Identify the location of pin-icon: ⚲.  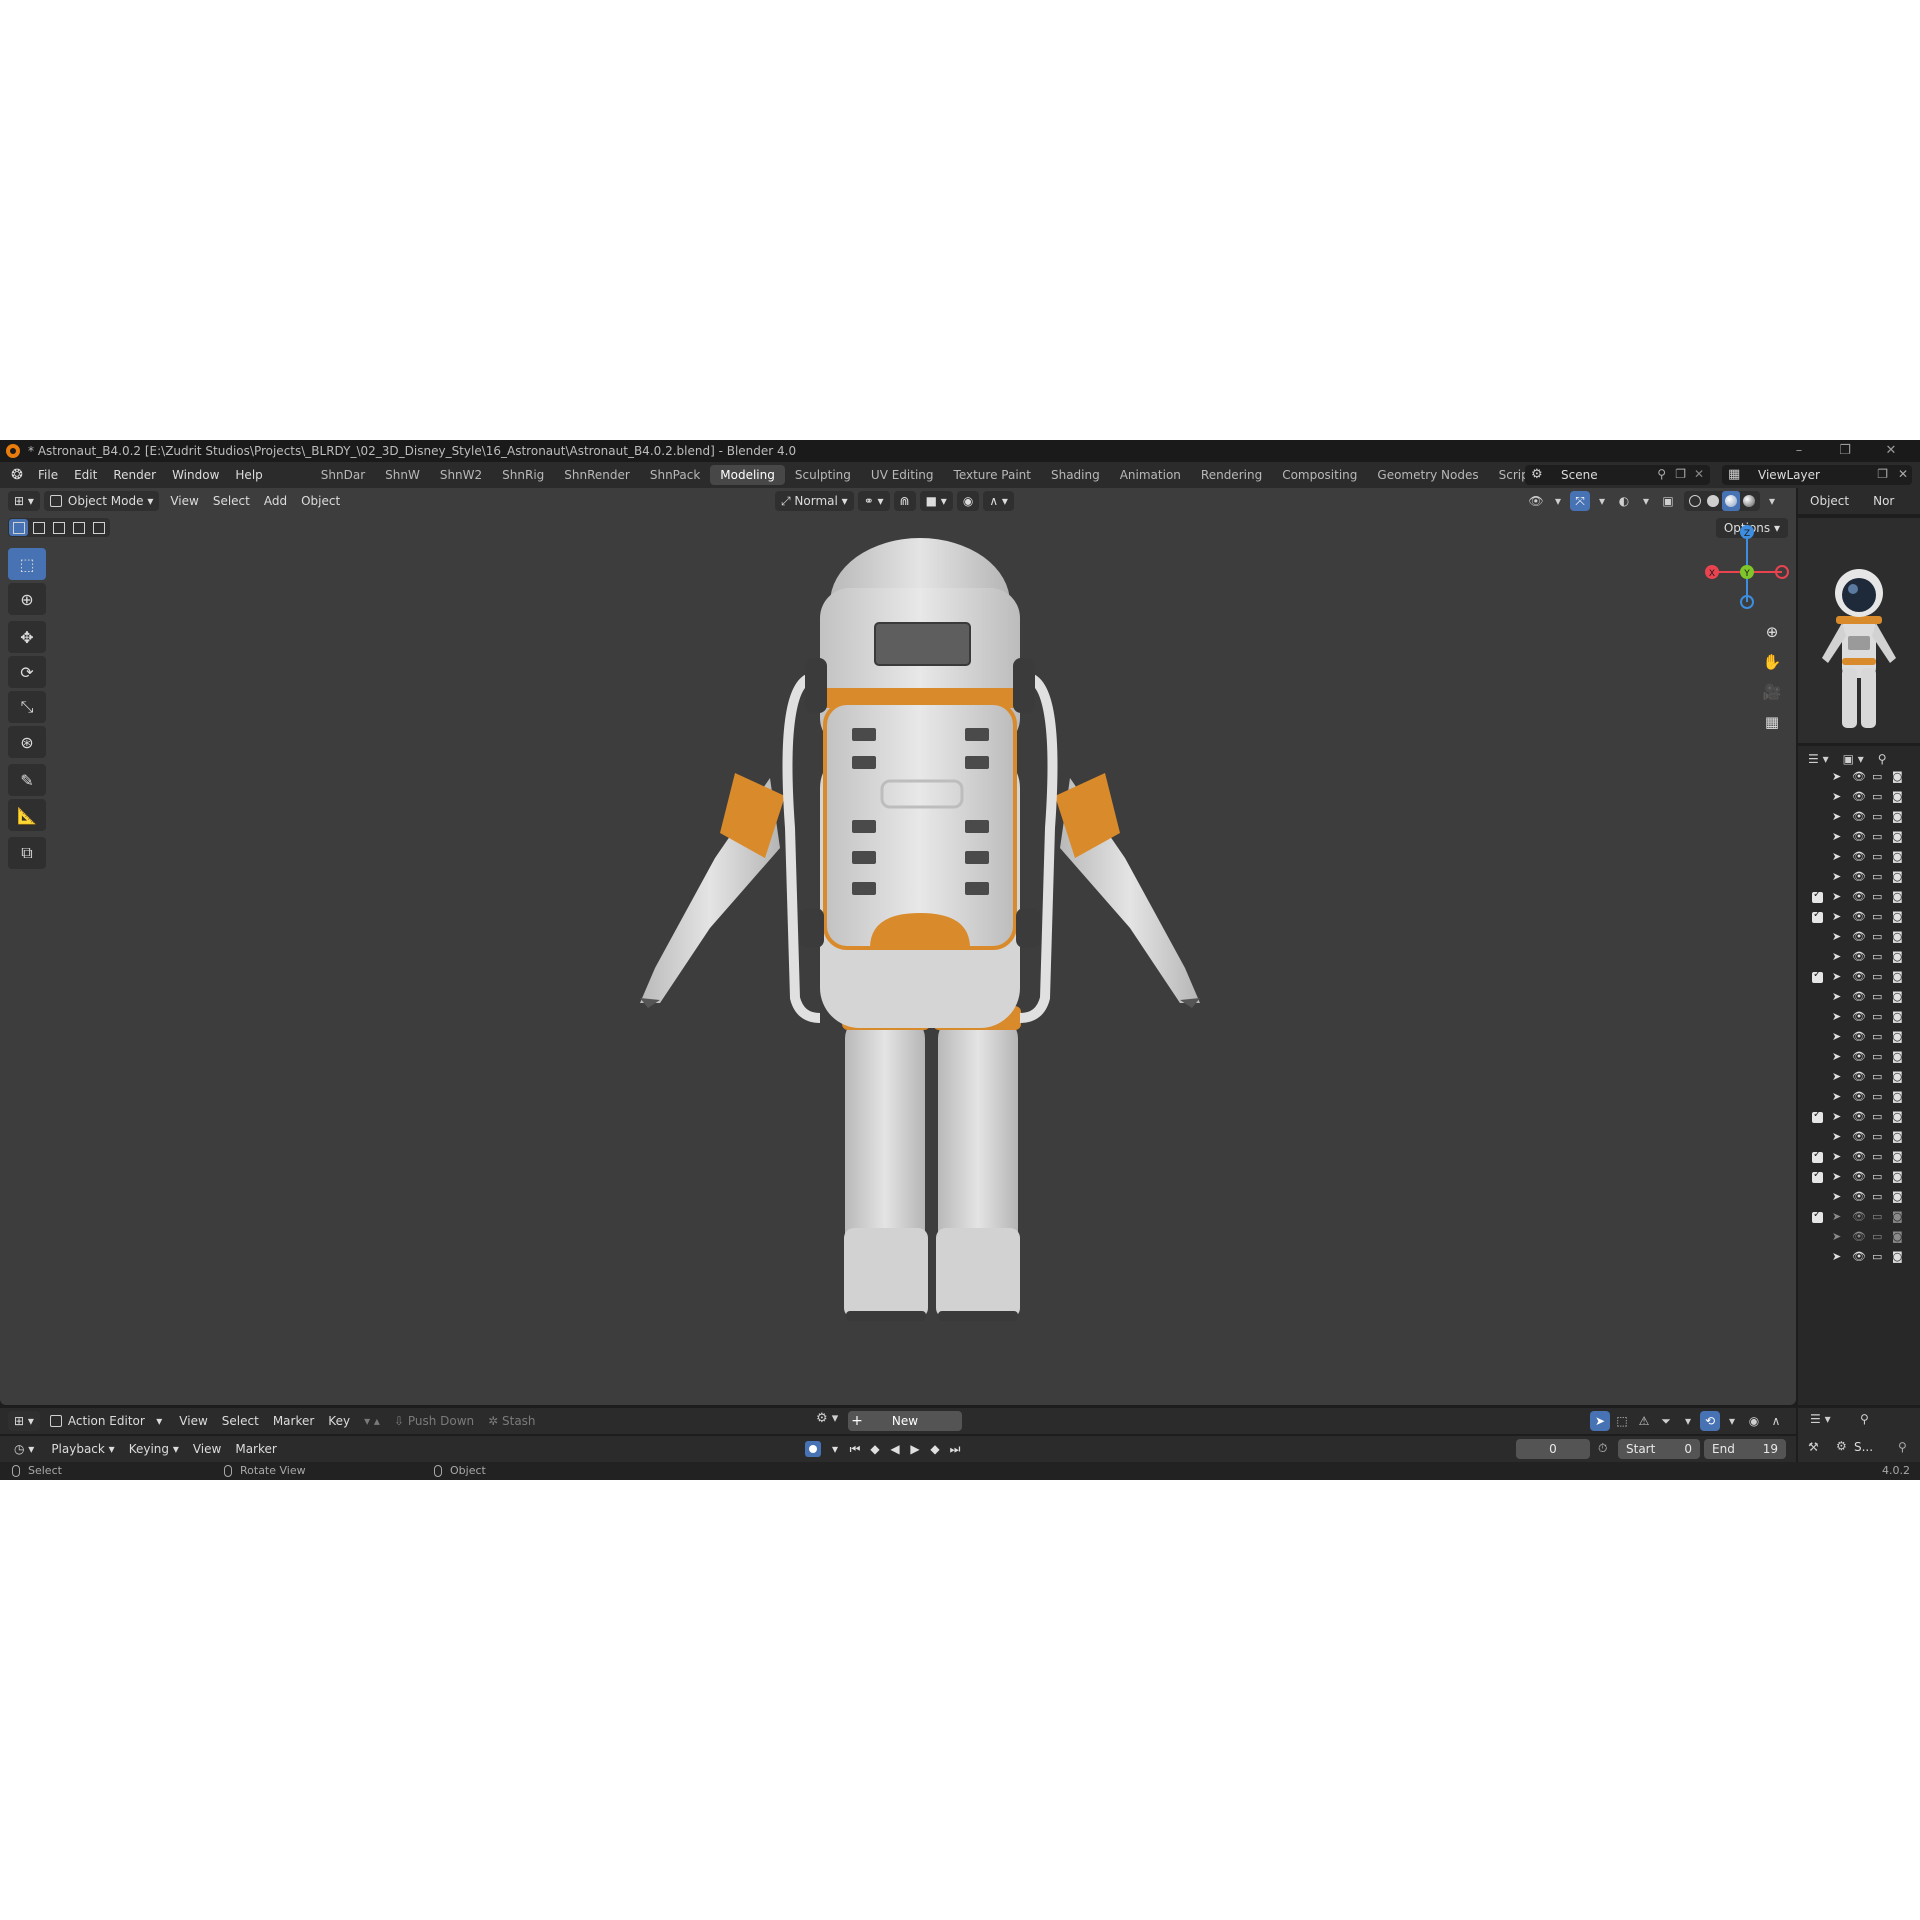
(1661, 474).